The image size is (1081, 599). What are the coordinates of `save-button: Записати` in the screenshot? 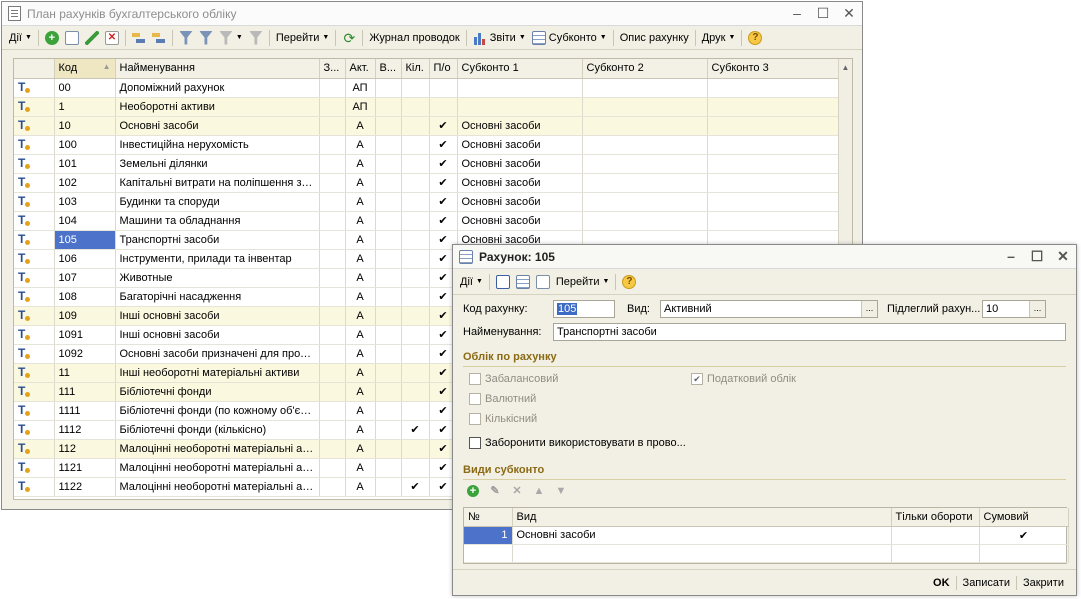 It's located at (986, 583).